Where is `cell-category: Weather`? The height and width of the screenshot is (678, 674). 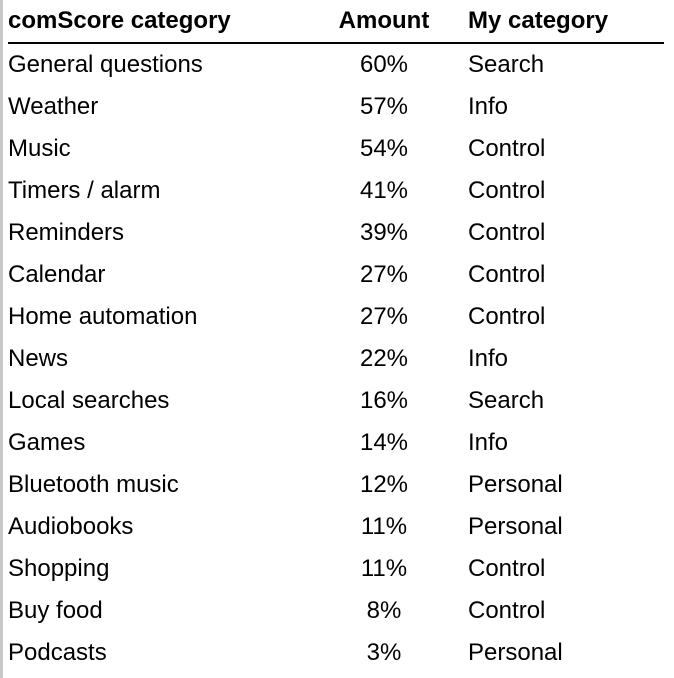
cell-category: Weather is located at coordinates (53, 106).